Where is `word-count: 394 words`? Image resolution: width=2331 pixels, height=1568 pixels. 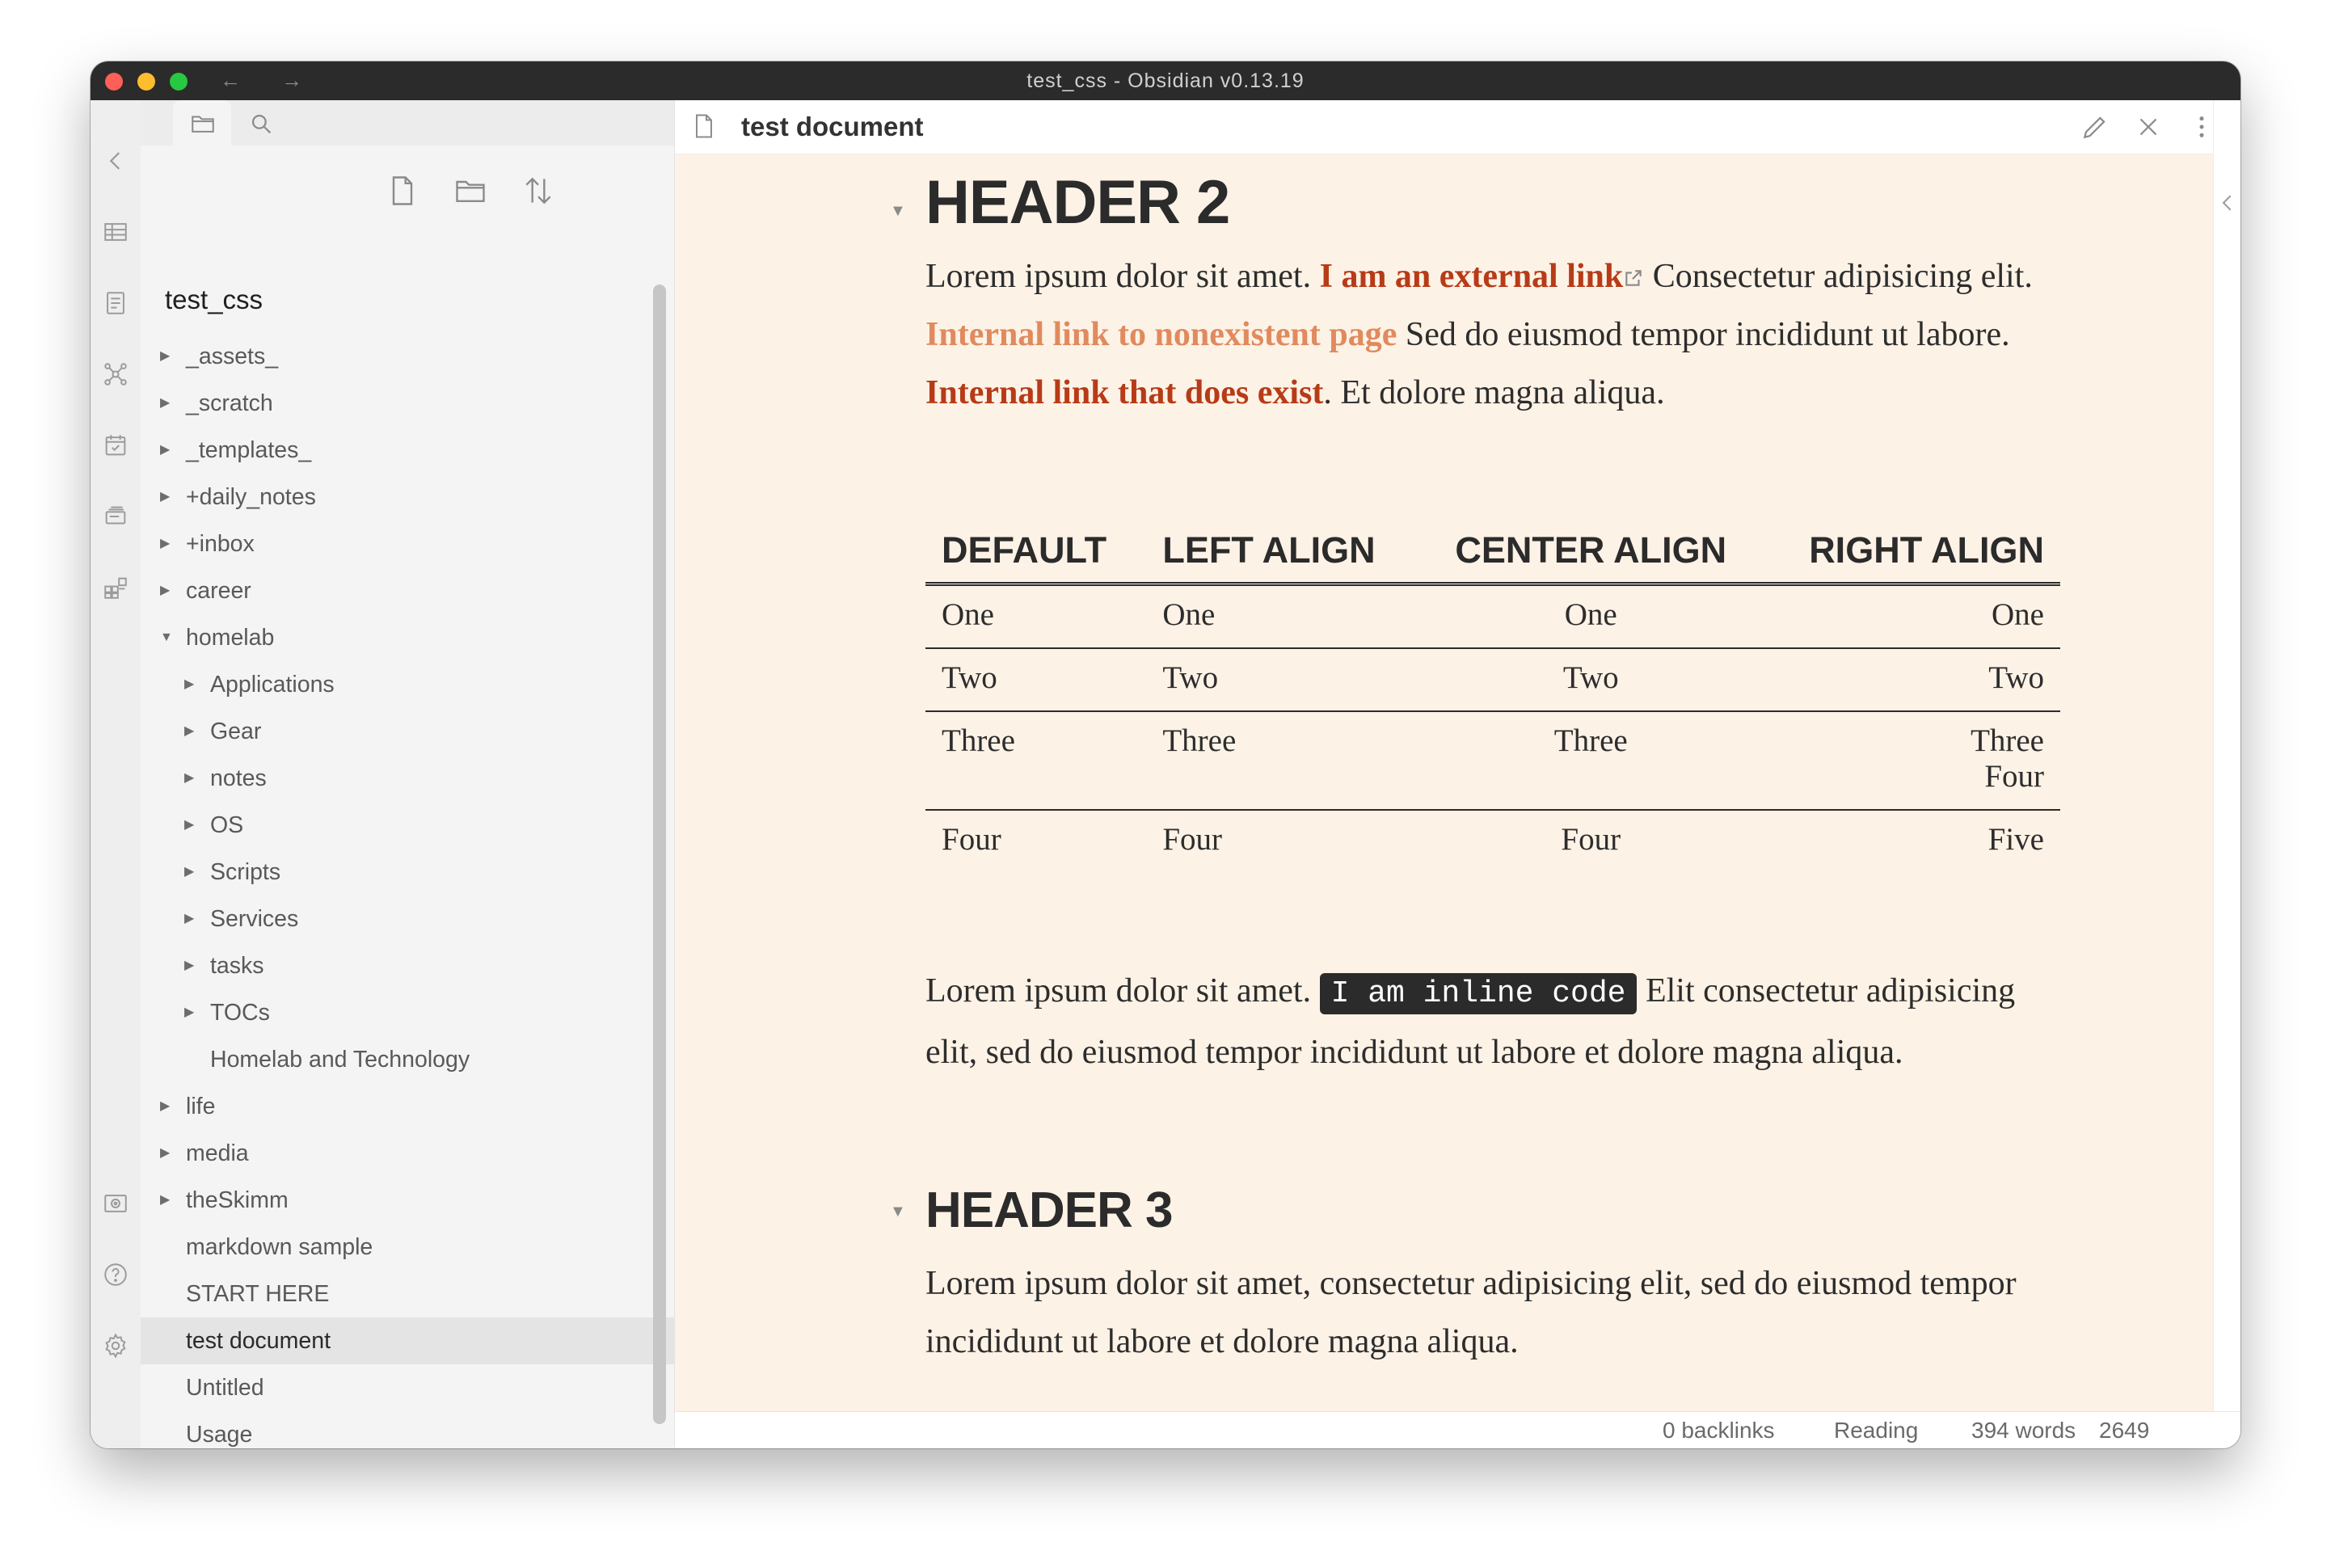
word-count: 394 words is located at coordinates (2023, 1430).